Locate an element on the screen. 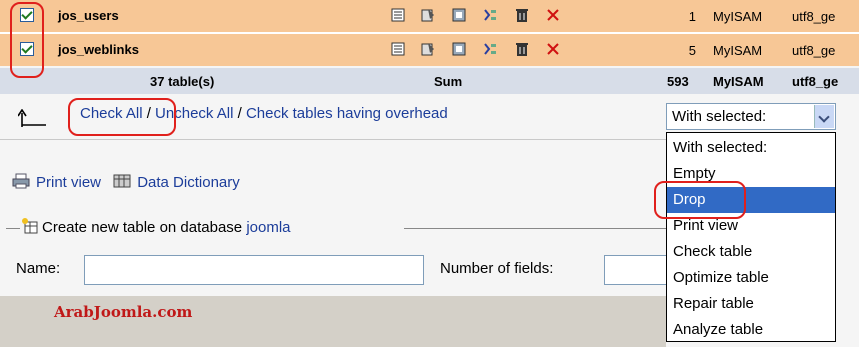 The width and height of the screenshot is (859, 347). printer-icon is located at coordinates (21, 181).